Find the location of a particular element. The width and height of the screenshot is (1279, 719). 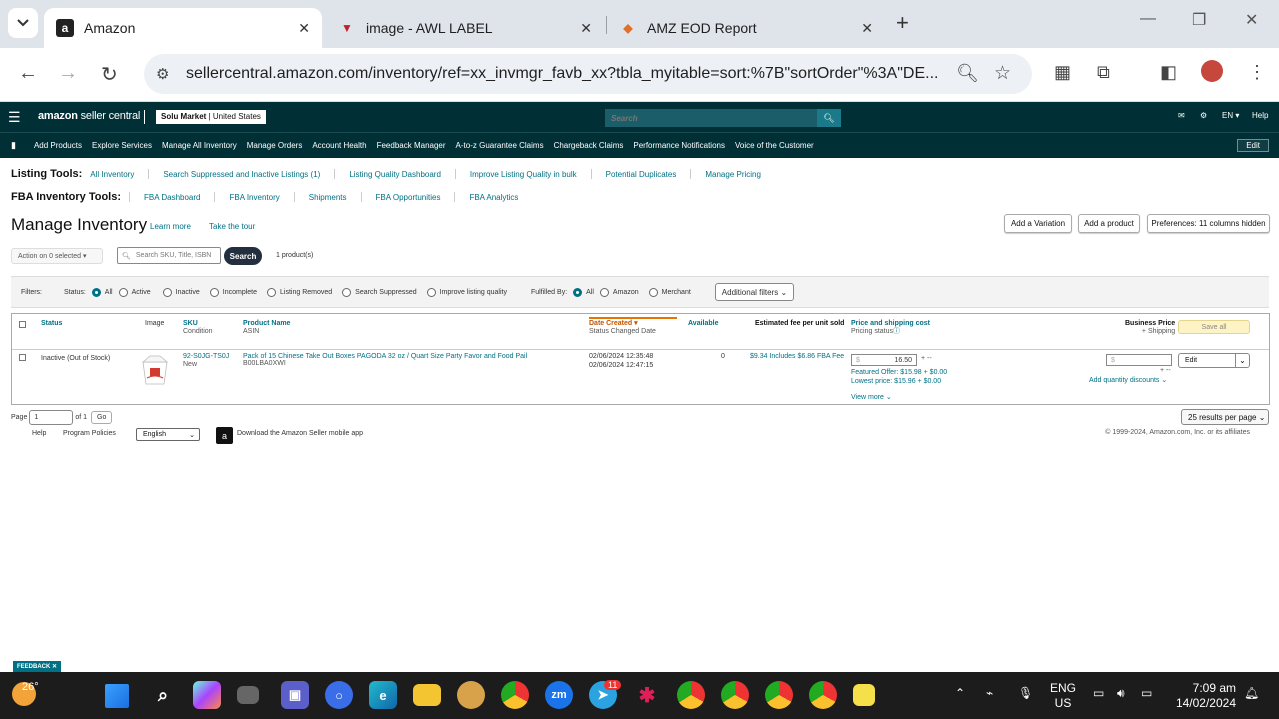

footer-help-link: Help is located at coordinates (39, 433).